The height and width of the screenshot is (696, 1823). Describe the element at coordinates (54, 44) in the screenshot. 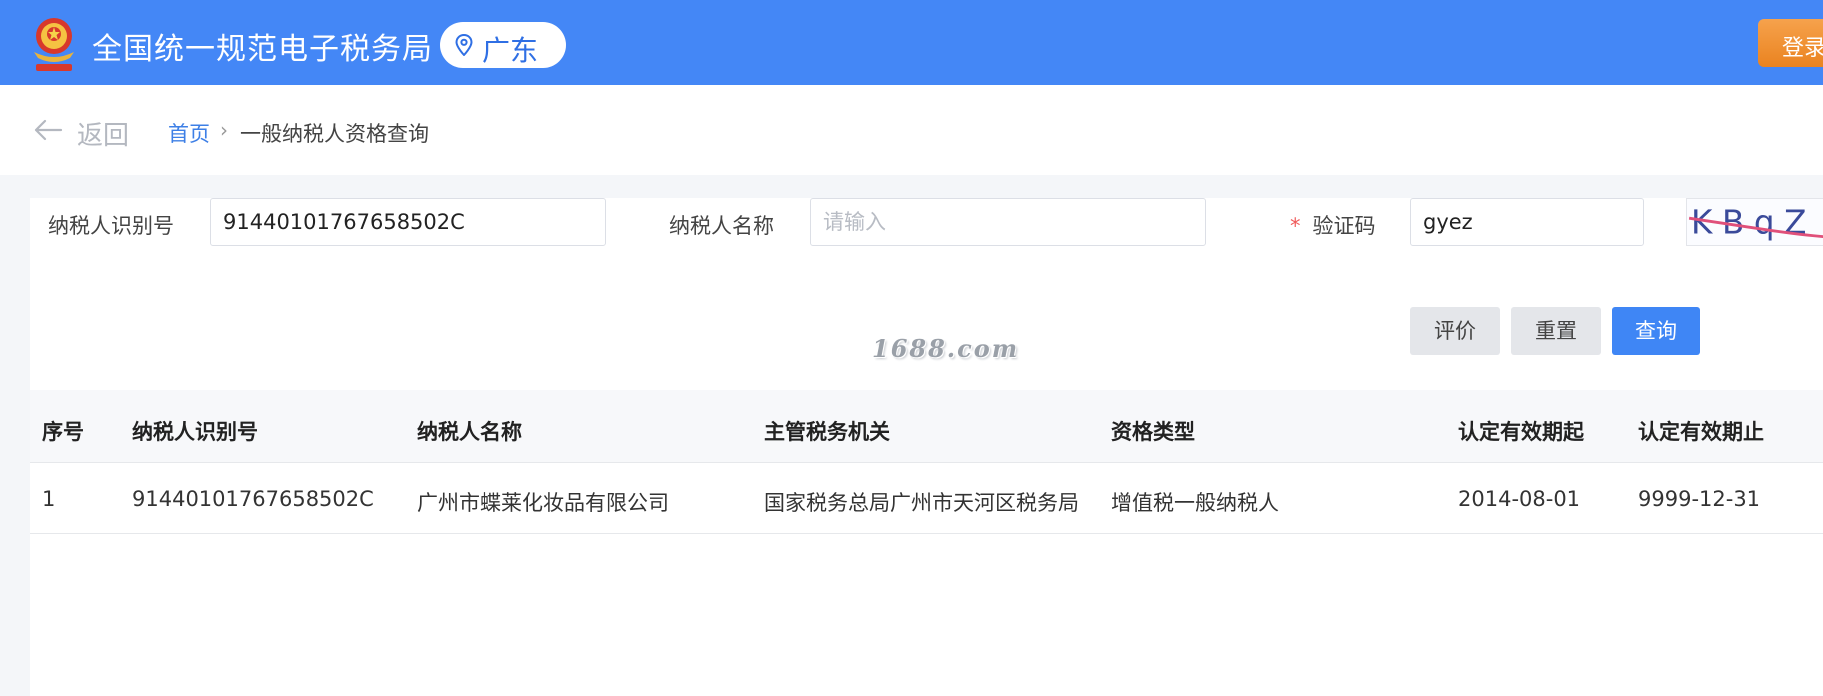

I see `national-emblem-logo` at that location.